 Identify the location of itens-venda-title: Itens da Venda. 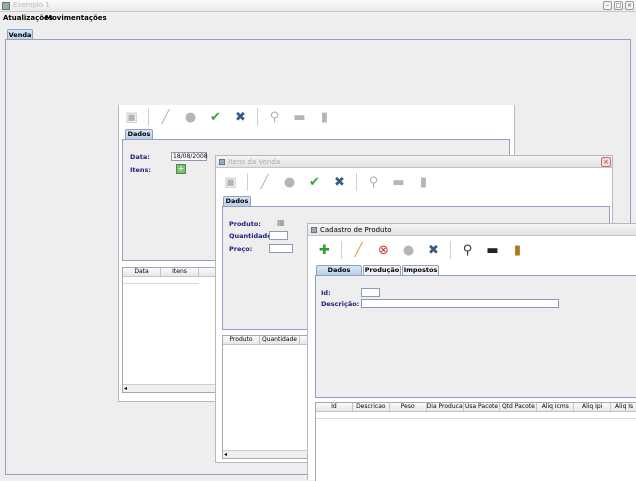
(254, 162).